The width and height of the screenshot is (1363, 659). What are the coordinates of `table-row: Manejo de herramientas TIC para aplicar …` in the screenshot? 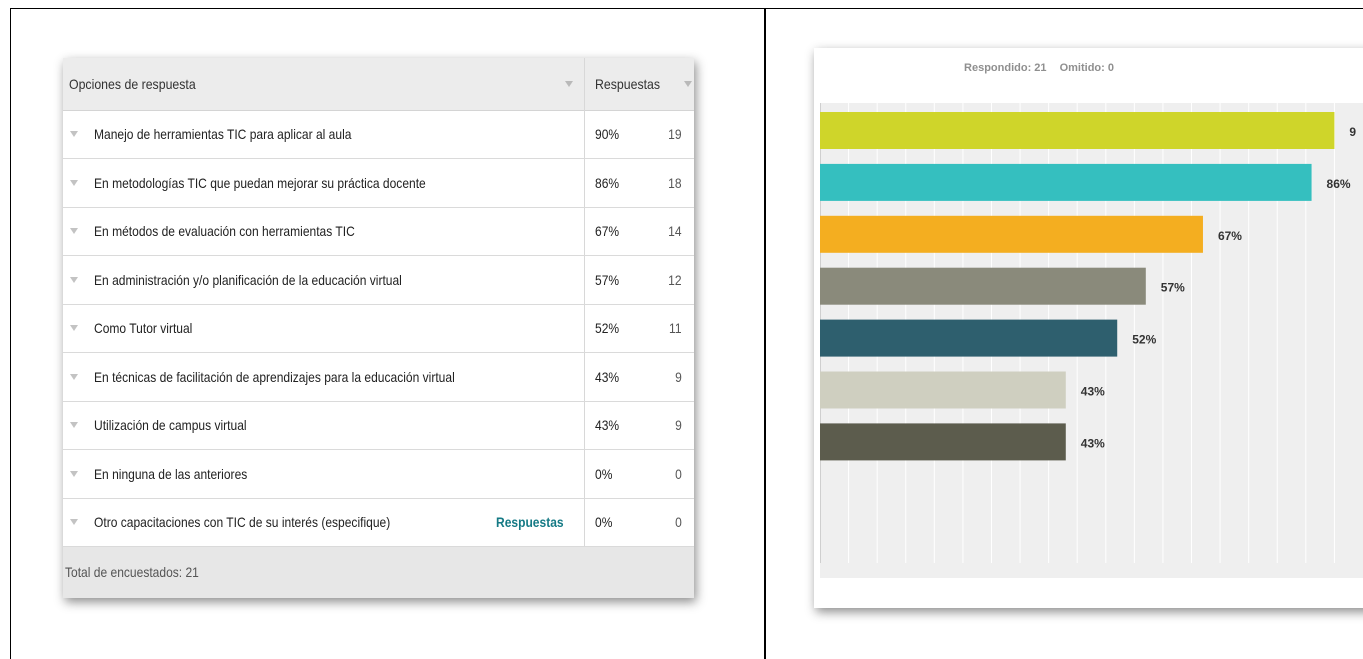 It's located at (378, 134).